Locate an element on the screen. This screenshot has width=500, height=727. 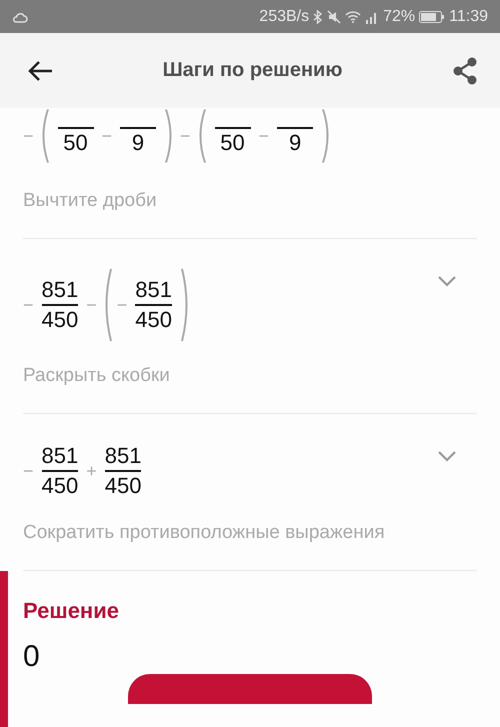
battery-percent: 72% is located at coordinates (399, 17).